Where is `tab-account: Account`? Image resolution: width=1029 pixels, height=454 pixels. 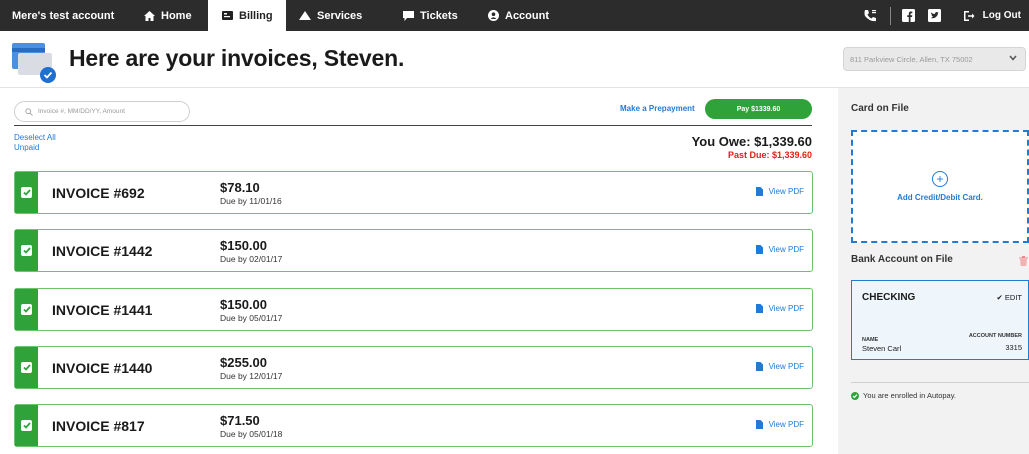 tab-account: Account is located at coordinates (521, 15).